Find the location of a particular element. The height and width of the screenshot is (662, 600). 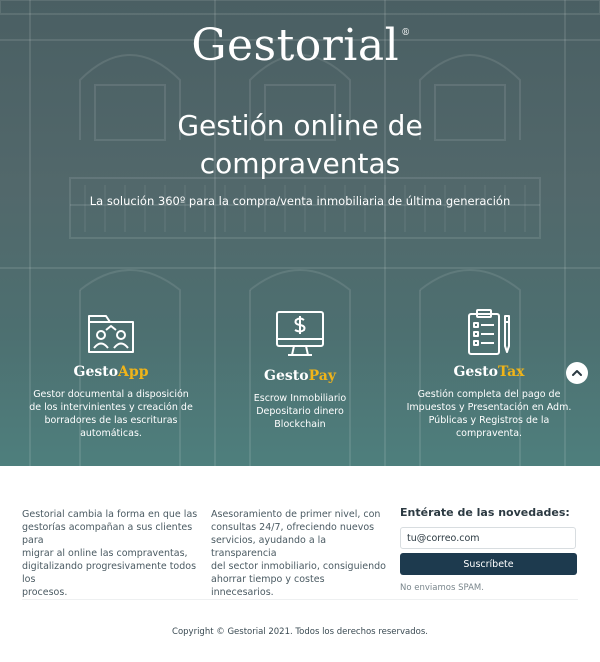

desc-line: Gestión completa del pago de is located at coordinates (489, 394).